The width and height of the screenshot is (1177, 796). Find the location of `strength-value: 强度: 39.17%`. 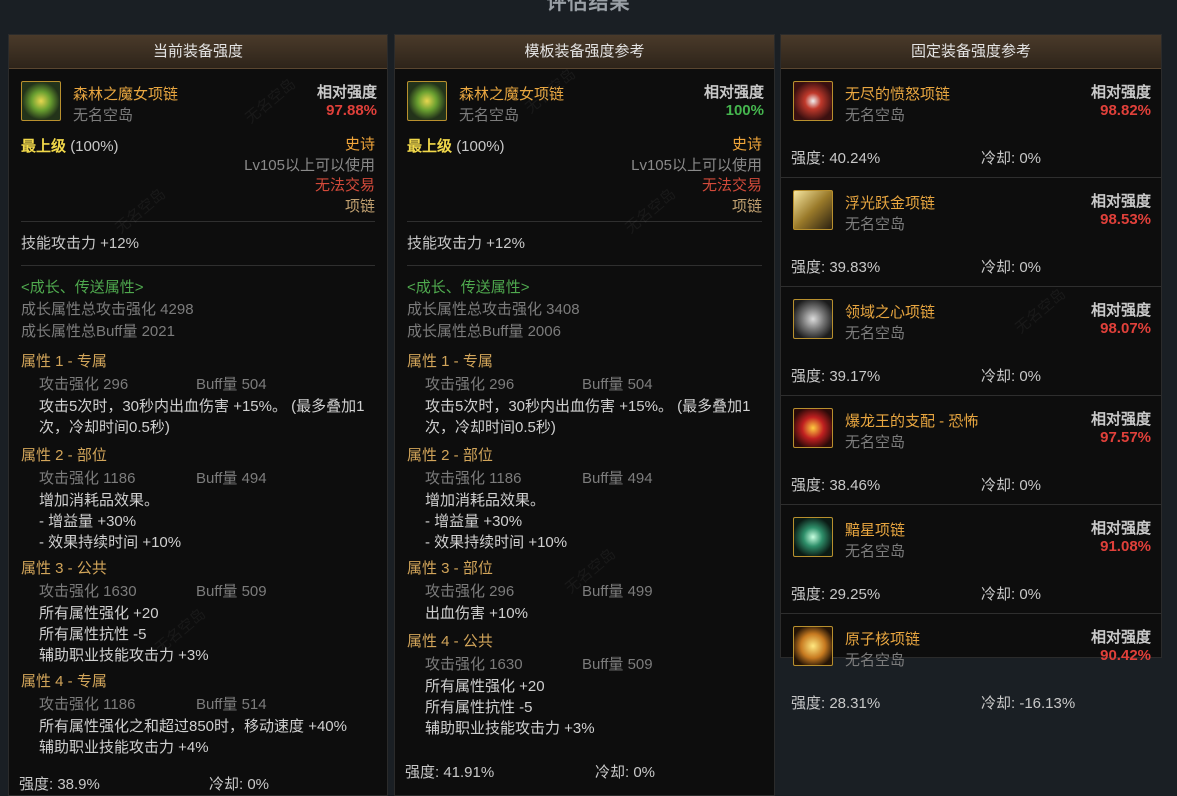

strength-value: 强度: 39.17% is located at coordinates (836, 376).